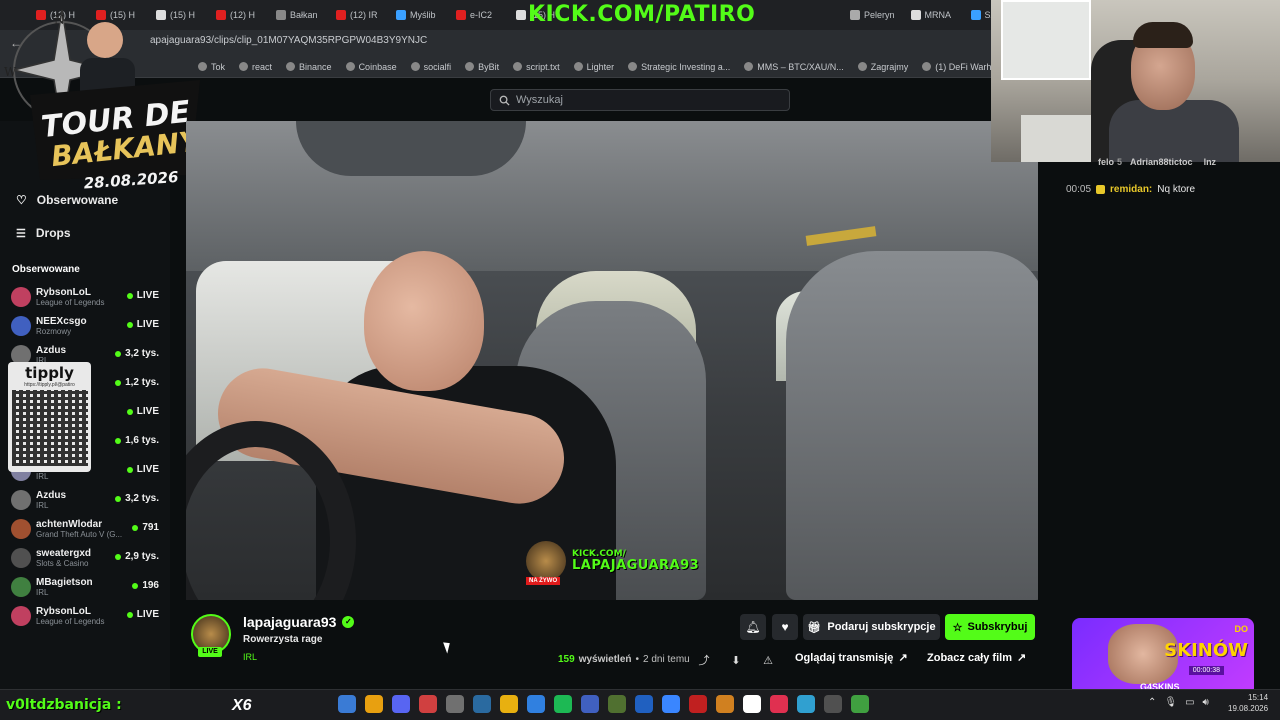  I want to click on bookmark-item: react, so click(255, 67).